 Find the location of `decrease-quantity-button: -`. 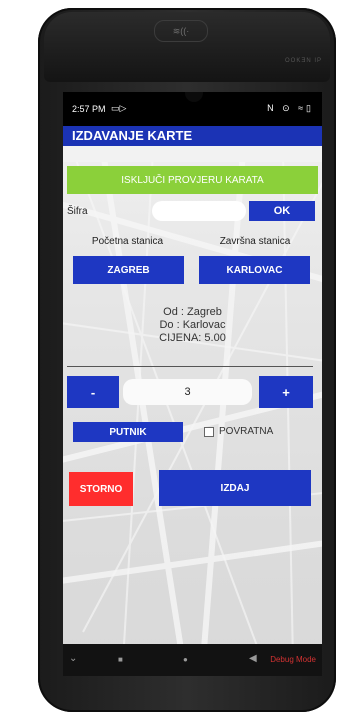

decrease-quantity-button: - is located at coordinates (93, 392).